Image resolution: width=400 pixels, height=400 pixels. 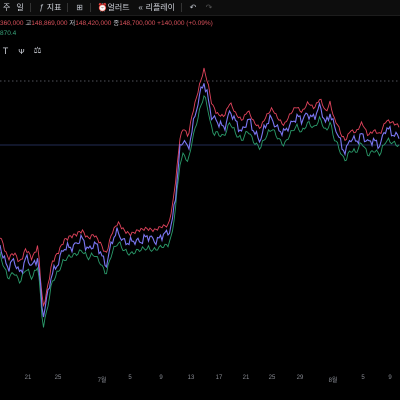 I want to click on low-value: 148,420,000, so click(x=93, y=23).